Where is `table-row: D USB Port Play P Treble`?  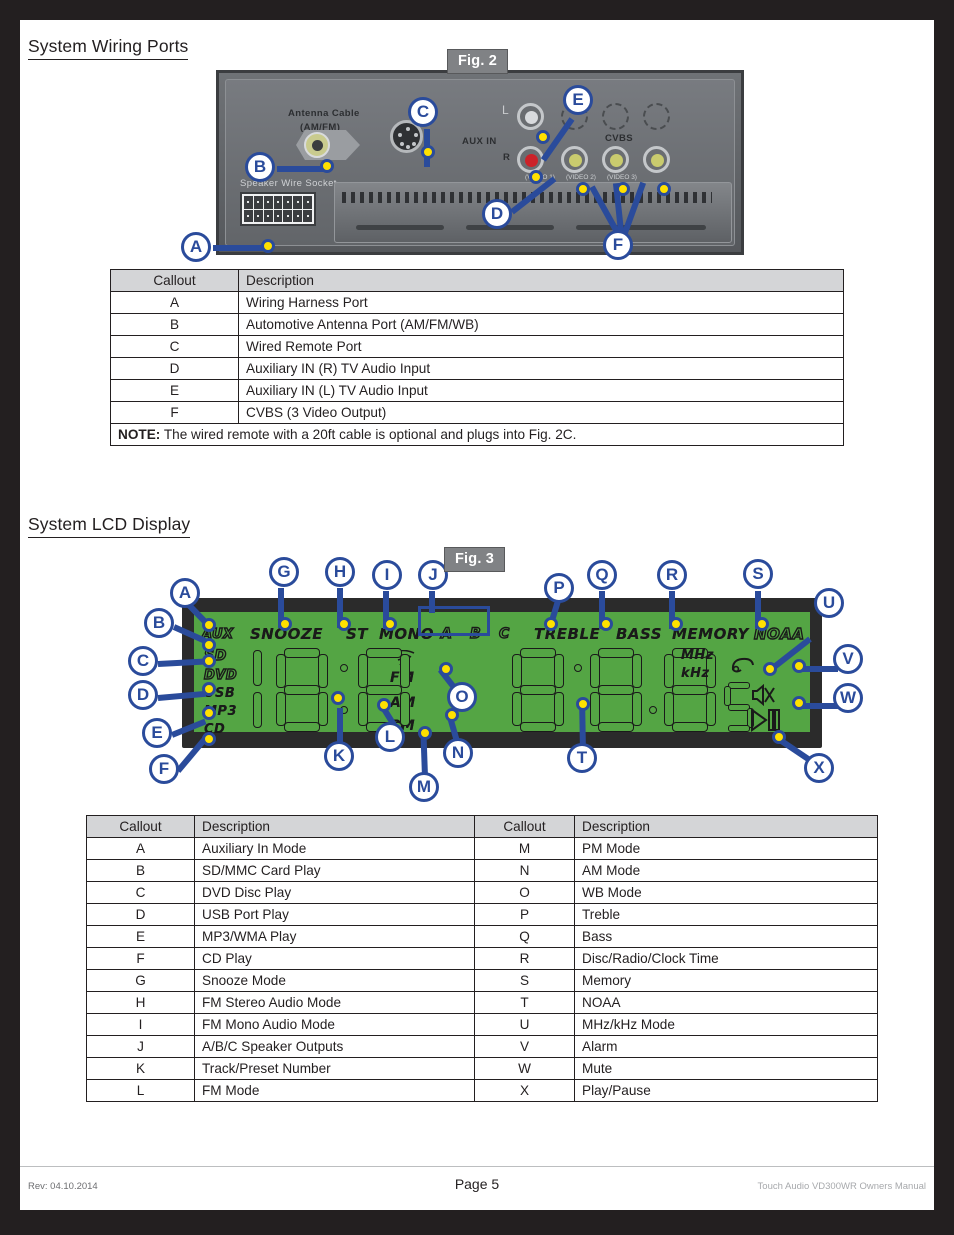 table-row: D USB Port Play P Treble is located at coordinates (482, 914).